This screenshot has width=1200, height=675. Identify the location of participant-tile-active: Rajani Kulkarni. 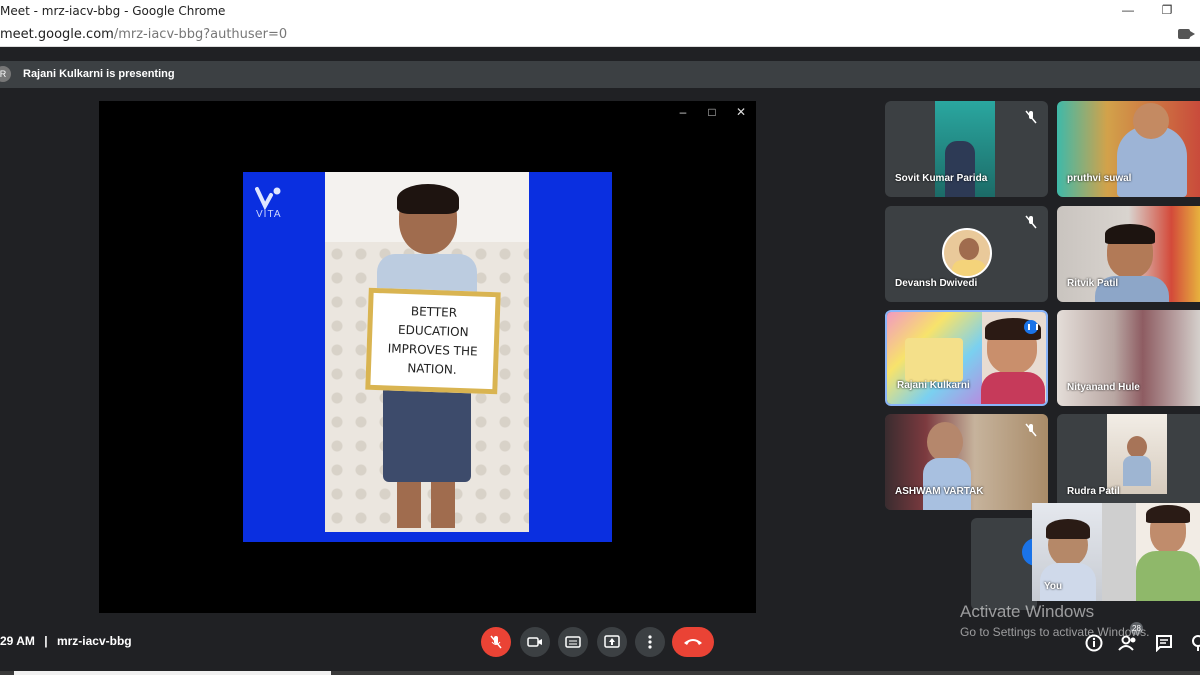
(966, 358).